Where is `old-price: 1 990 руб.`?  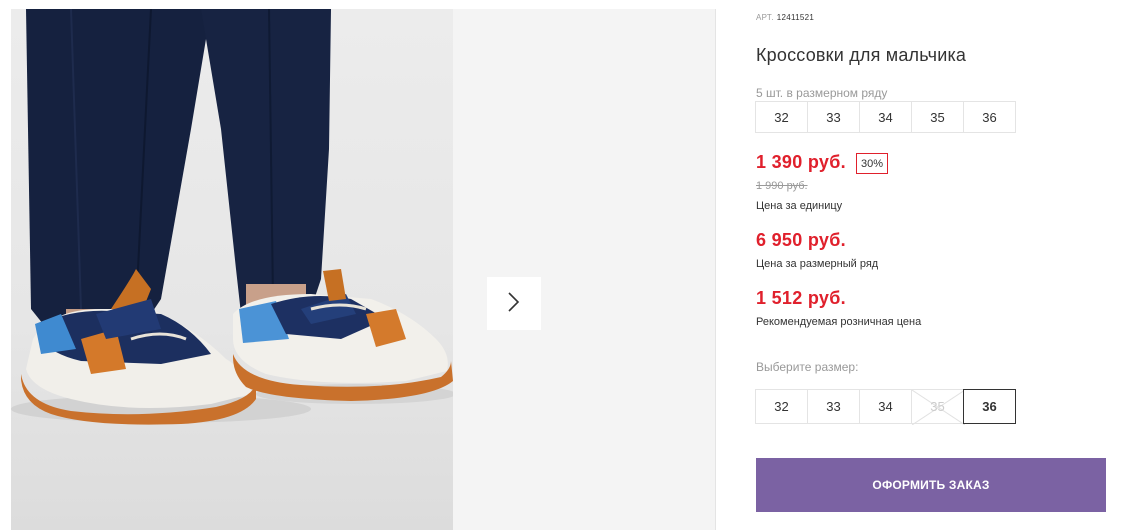 old-price: 1 990 руб. is located at coordinates (782, 186).